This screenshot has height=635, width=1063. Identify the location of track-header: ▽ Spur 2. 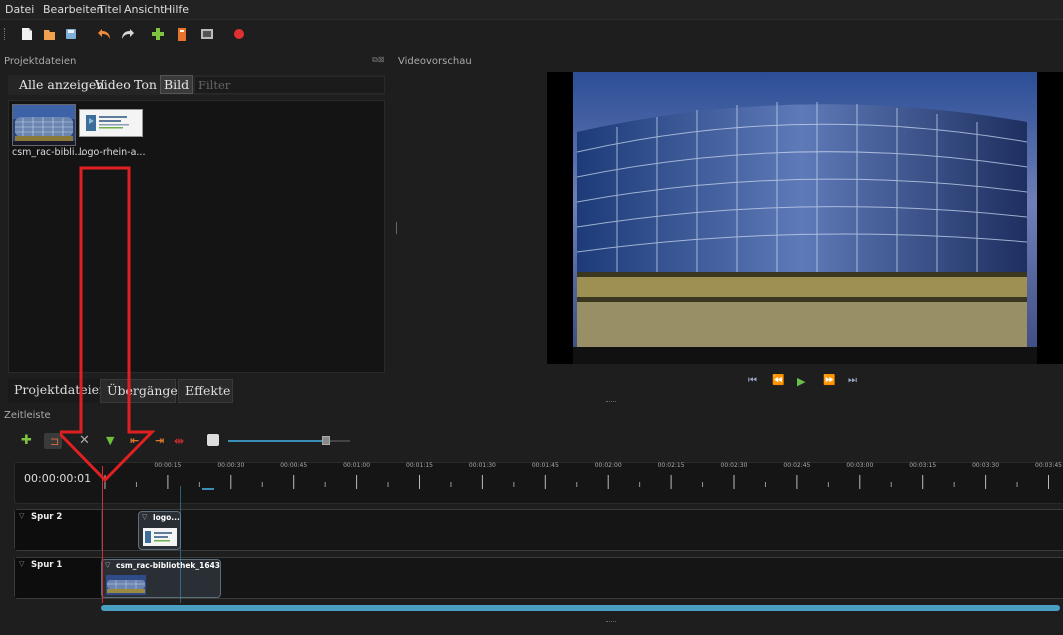
(58, 530).